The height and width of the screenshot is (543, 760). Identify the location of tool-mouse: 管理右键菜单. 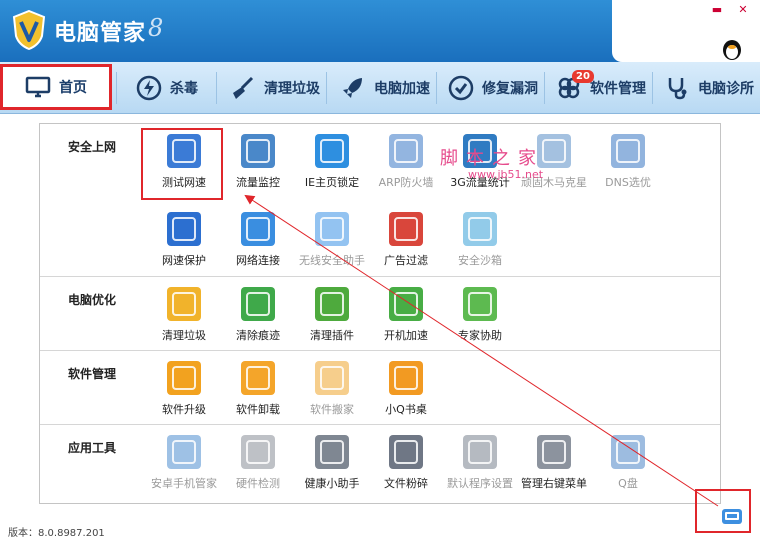
(554, 469).